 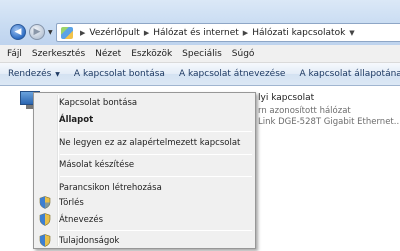 I want to click on organize-button: Rendezés ▼, so click(x=34, y=74).